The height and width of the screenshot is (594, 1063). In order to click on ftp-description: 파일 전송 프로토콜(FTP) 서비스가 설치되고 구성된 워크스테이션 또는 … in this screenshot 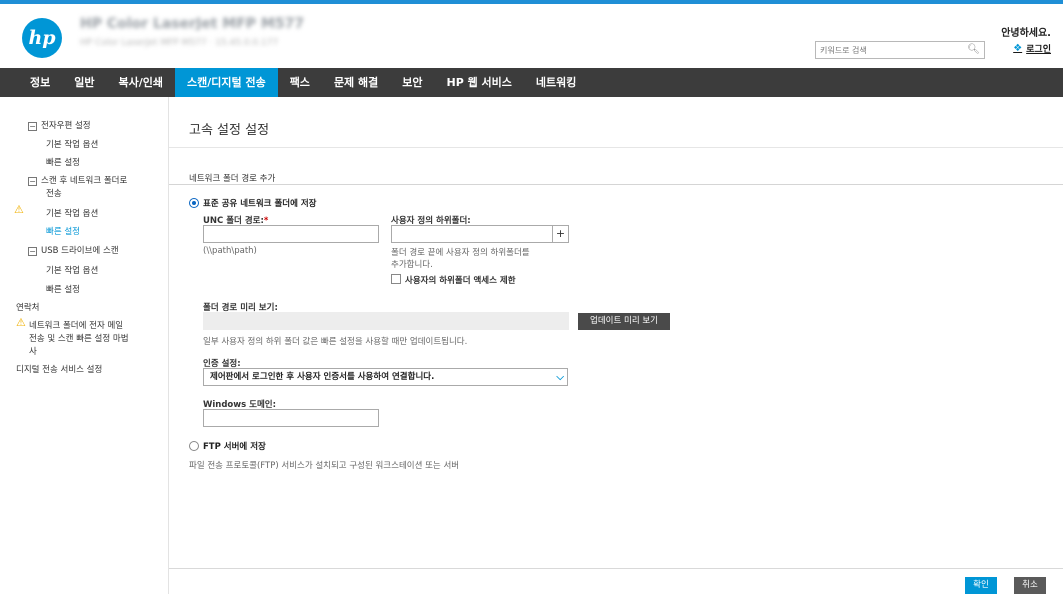, I will do `click(324, 466)`.